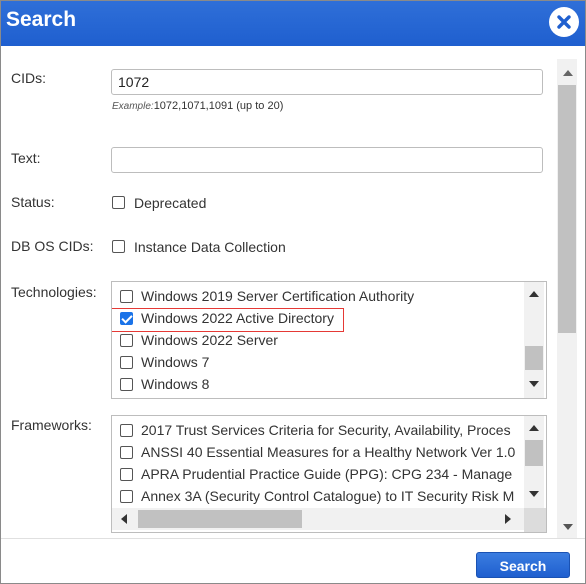 This screenshot has width=586, height=584. What do you see at coordinates (327, 160) in the screenshot?
I see `text-input` at bounding box center [327, 160].